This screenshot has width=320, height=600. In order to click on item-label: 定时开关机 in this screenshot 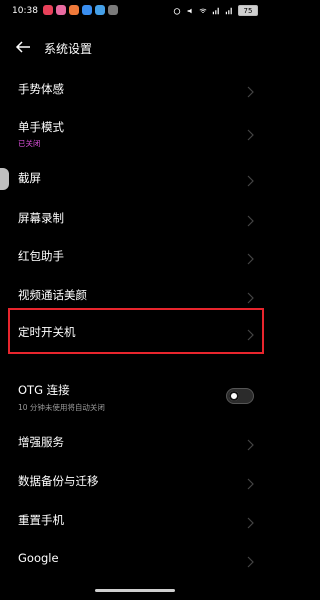, I will do `click(47, 332)`.